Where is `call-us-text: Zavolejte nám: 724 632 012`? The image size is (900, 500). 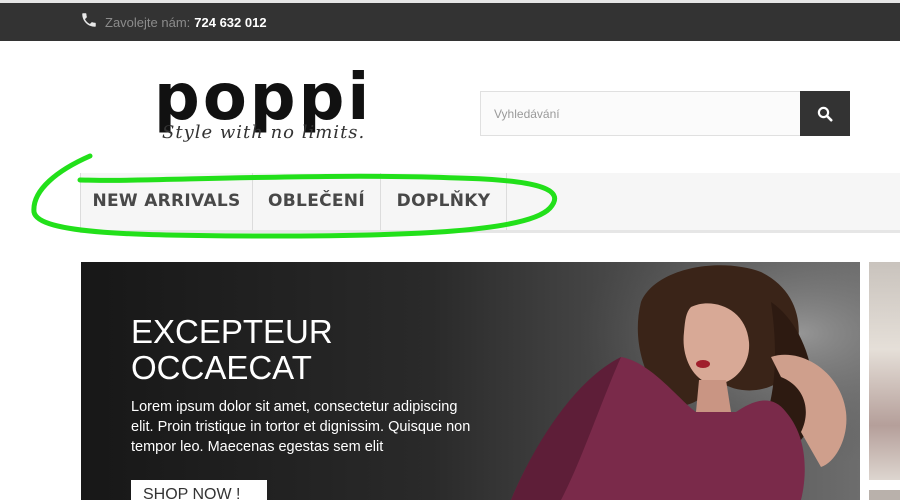 call-us-text: Zavolejte nám: 724 632 012 is located at coordinates (186, 22).